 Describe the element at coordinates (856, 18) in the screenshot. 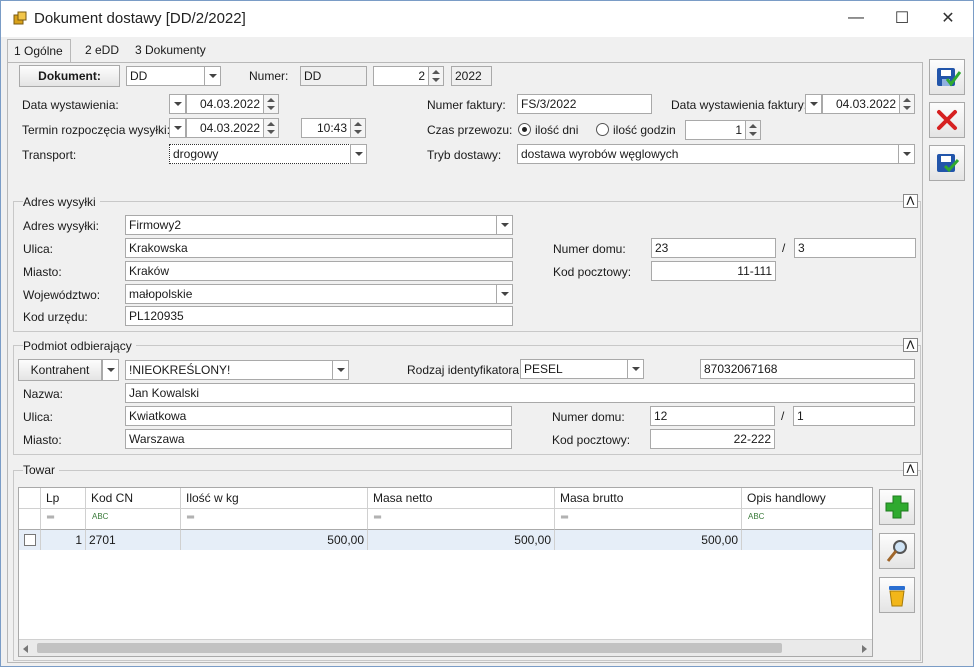

I see `minimize-button: —` at that location.